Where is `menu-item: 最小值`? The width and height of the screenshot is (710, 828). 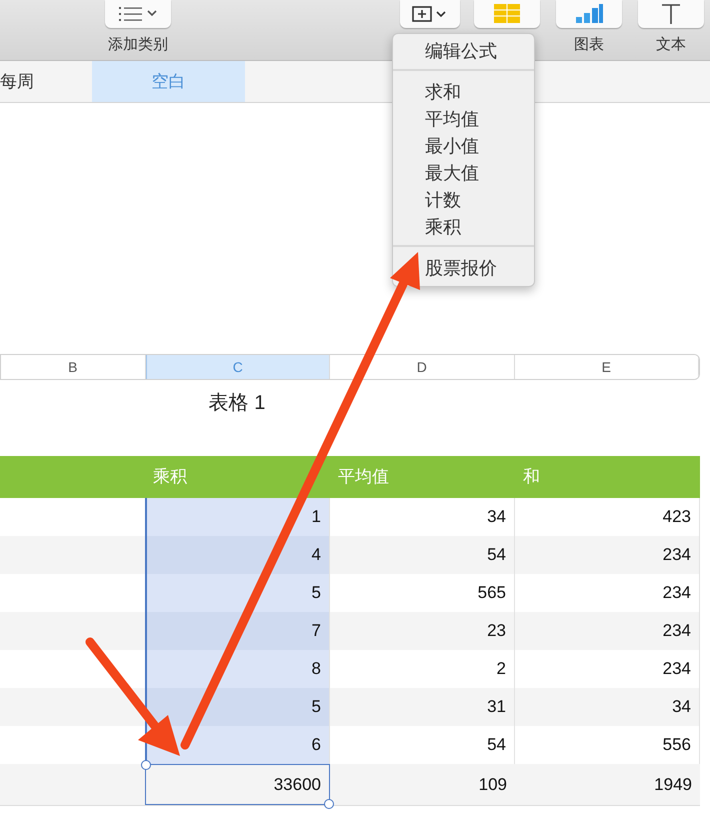
menu-item: 最小值 is located at coordinates (463, 146).